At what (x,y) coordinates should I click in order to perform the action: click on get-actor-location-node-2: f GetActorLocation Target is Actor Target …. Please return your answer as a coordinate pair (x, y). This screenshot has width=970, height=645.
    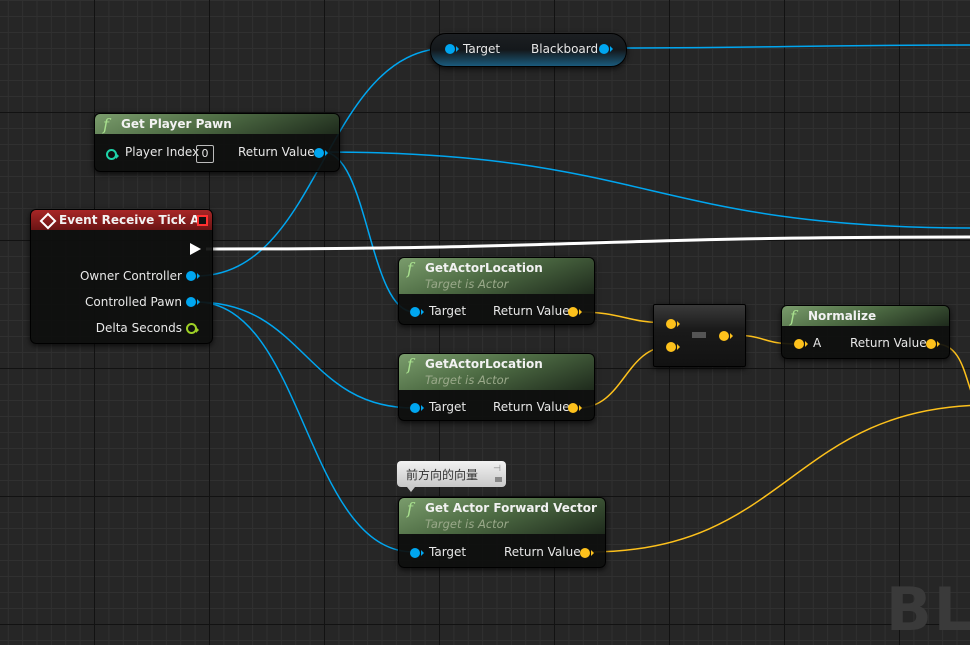
    Looking at the image, I should click on (496, 387).